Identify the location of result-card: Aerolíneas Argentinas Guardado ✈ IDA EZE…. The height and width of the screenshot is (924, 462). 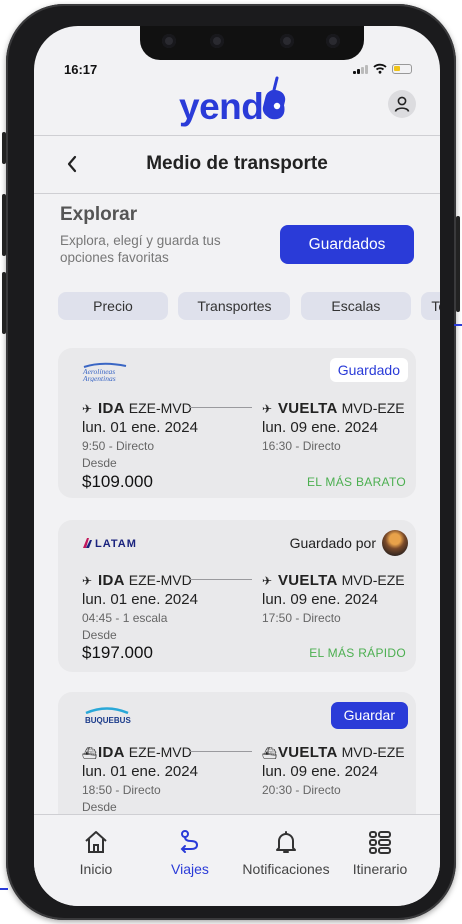
(237, 423).